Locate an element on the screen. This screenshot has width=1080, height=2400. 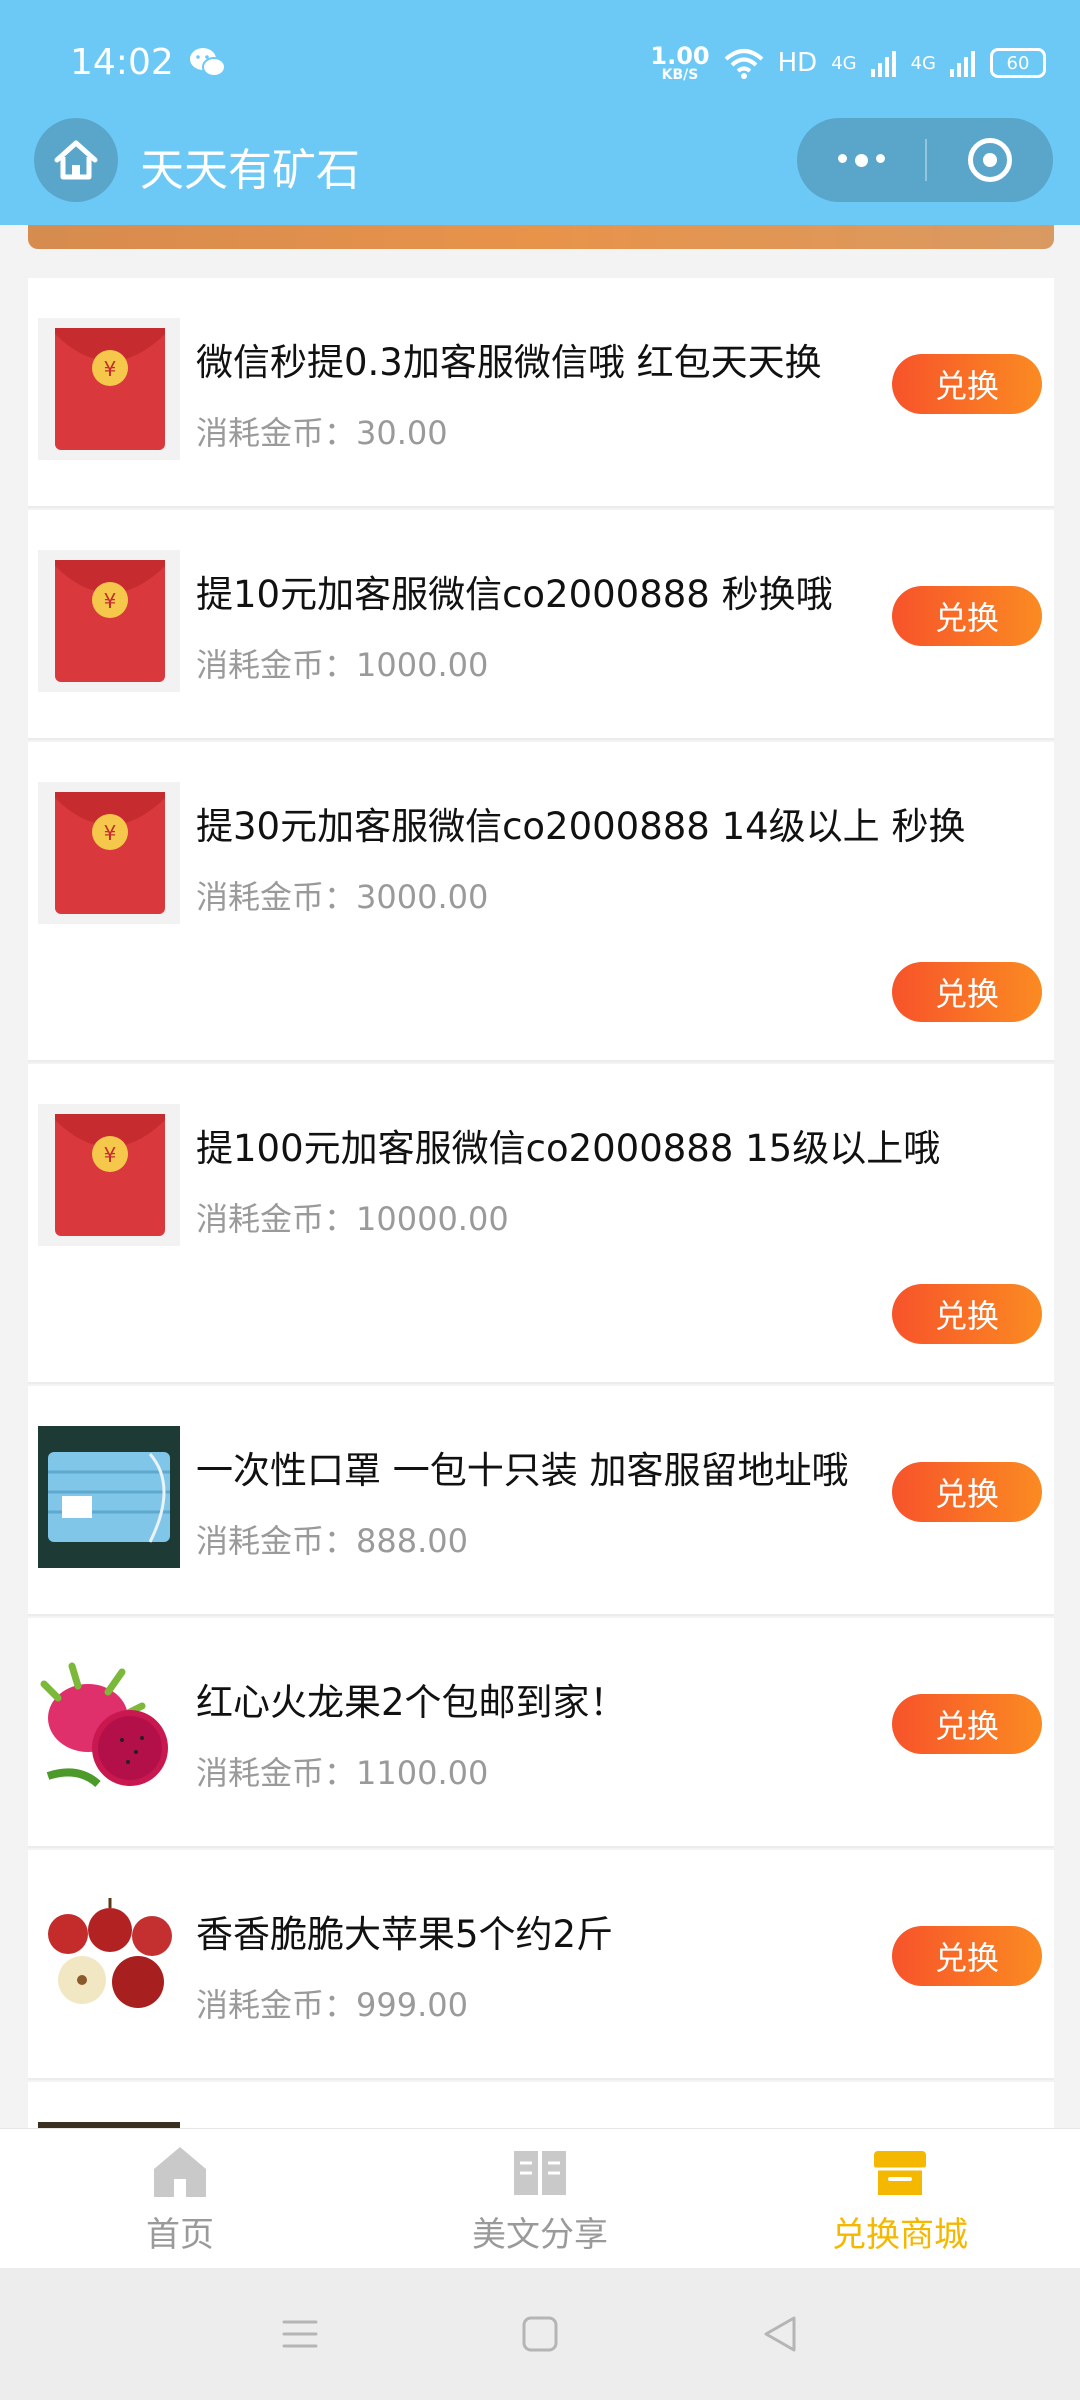
more-icon is located at coordinates (842, 158).